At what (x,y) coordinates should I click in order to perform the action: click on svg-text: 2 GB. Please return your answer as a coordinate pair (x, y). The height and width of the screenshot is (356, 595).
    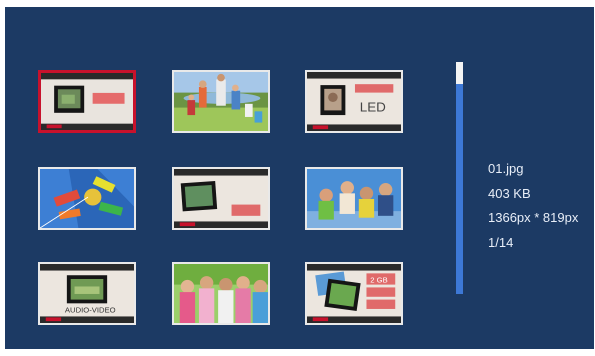
    Looking at the image, I should click on (378, 280).